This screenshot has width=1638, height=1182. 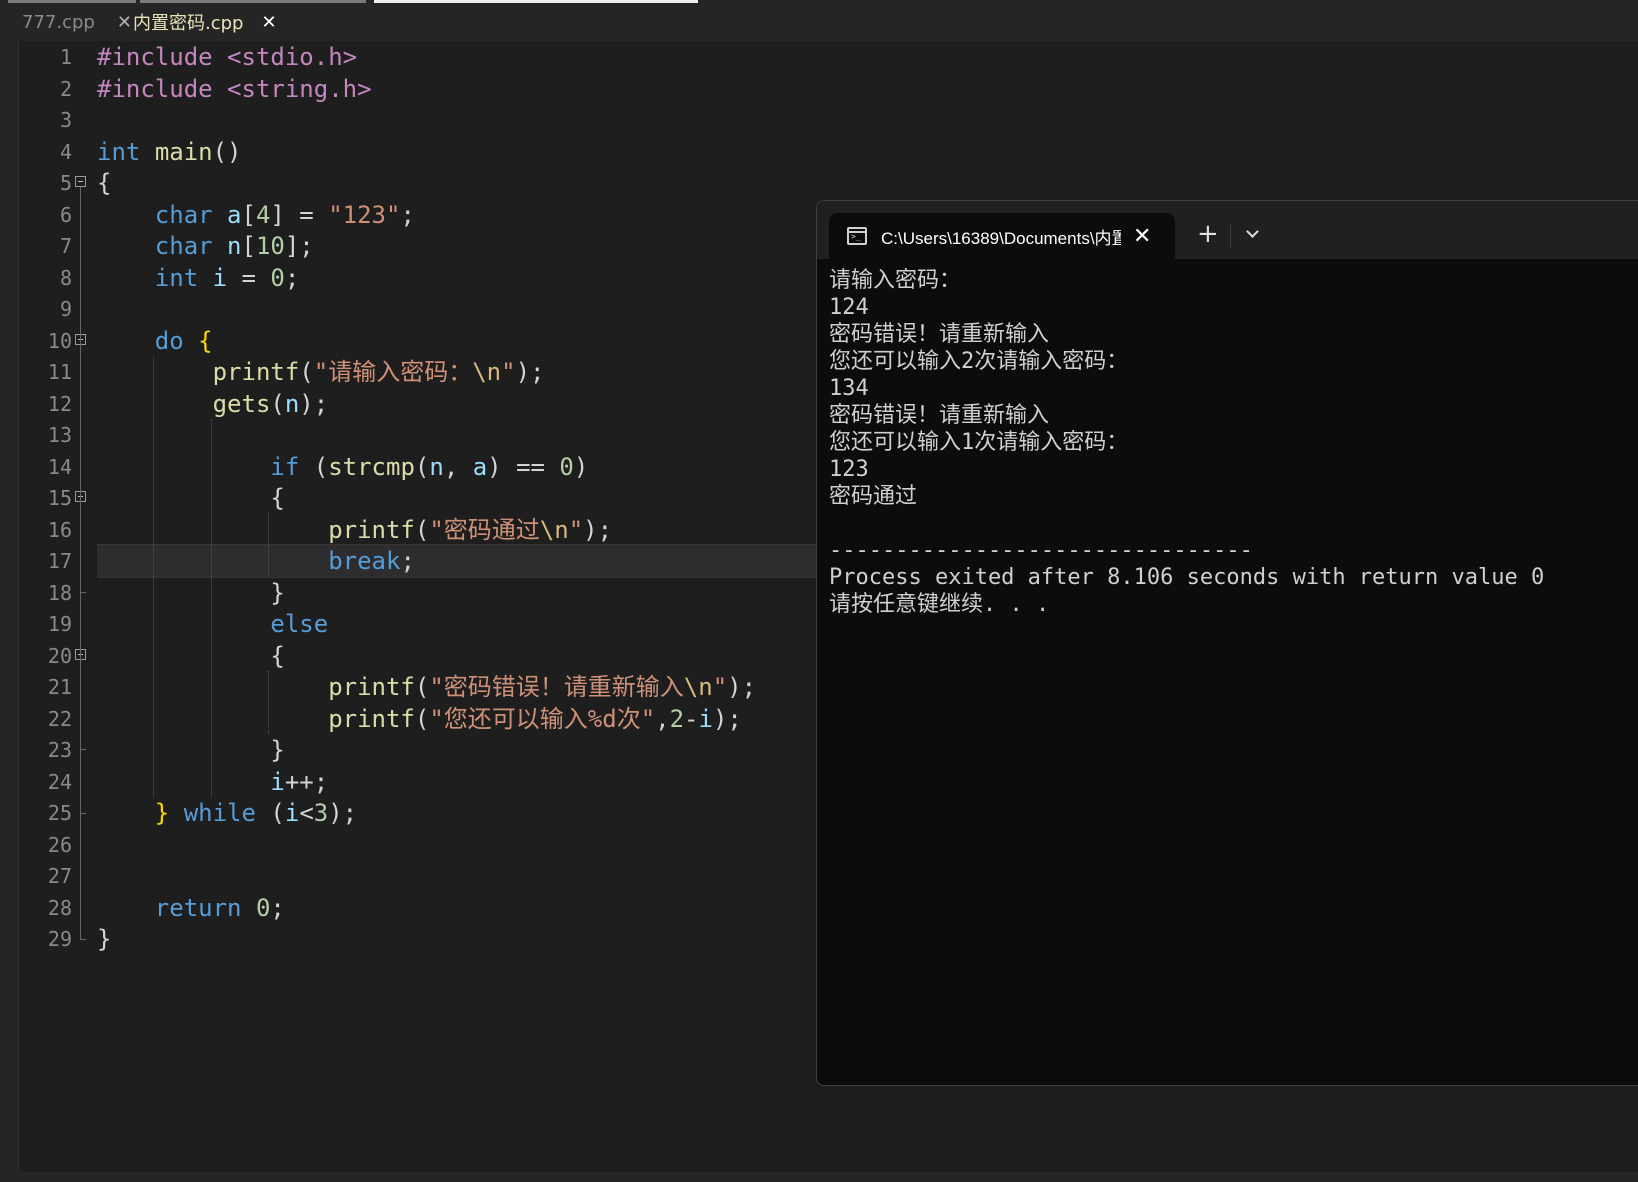 I want to click on line-number: 20, so click(x=59, y=655).